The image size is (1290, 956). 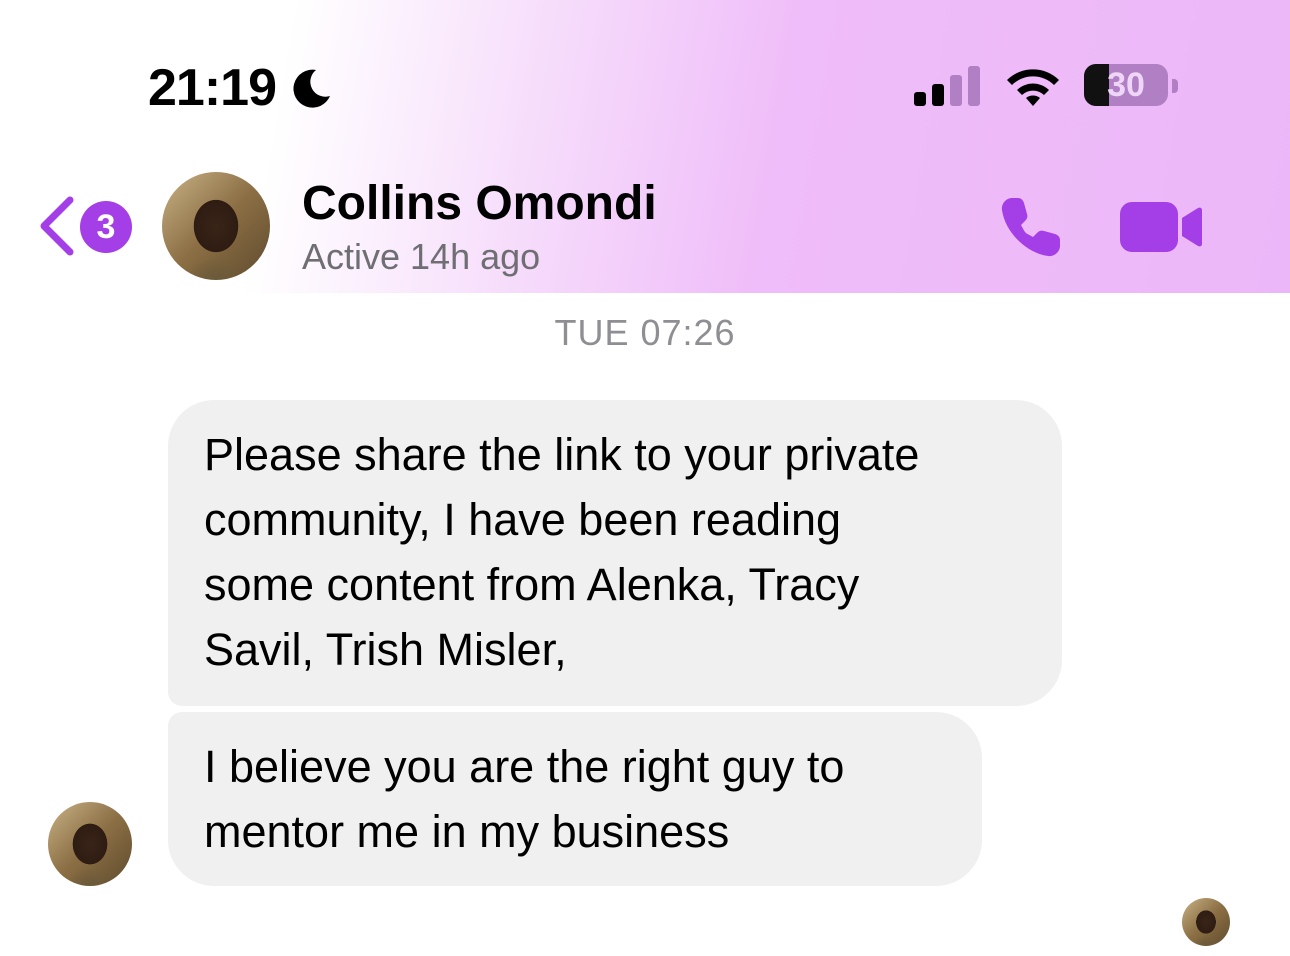 I want to click on contact-active-status: Active 14h ago, so click(x=421, y=256).